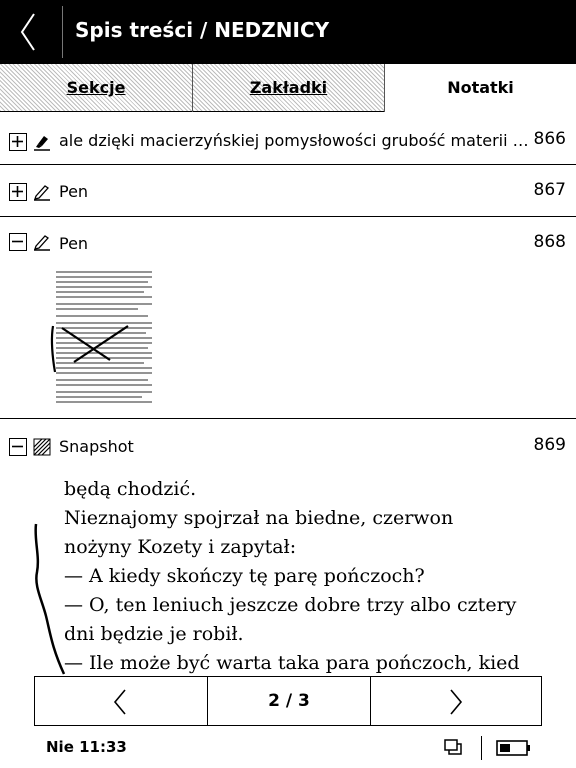  I want to click on status-divider, so click(481, 748).